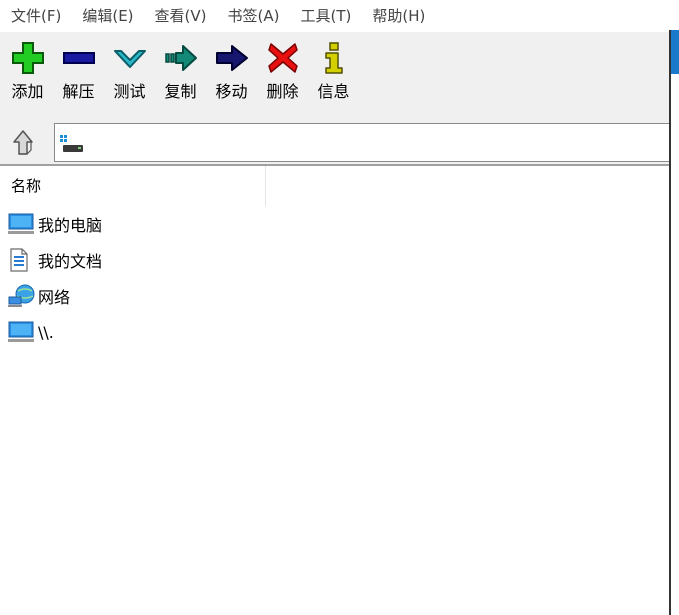 The image size is (679, 615). Describe the element at coordinates (361, 142) in the screenshot. I see `address-input` at that location.